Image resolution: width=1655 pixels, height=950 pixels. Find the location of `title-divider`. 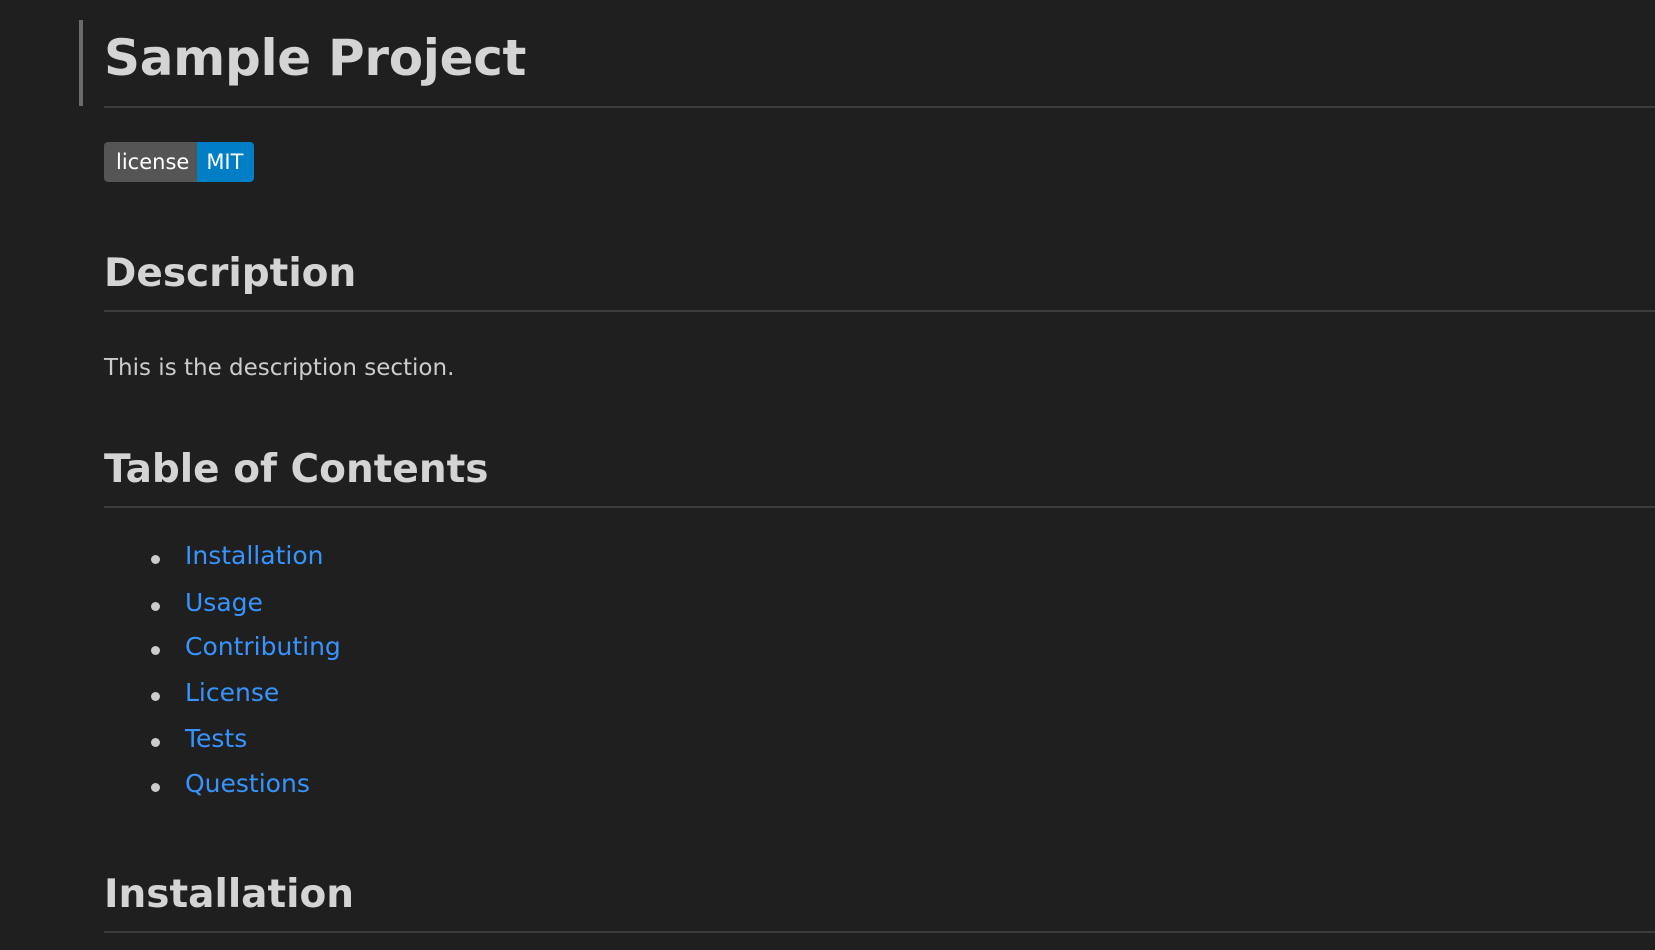

title-divider is located at coordinates (879, 107).